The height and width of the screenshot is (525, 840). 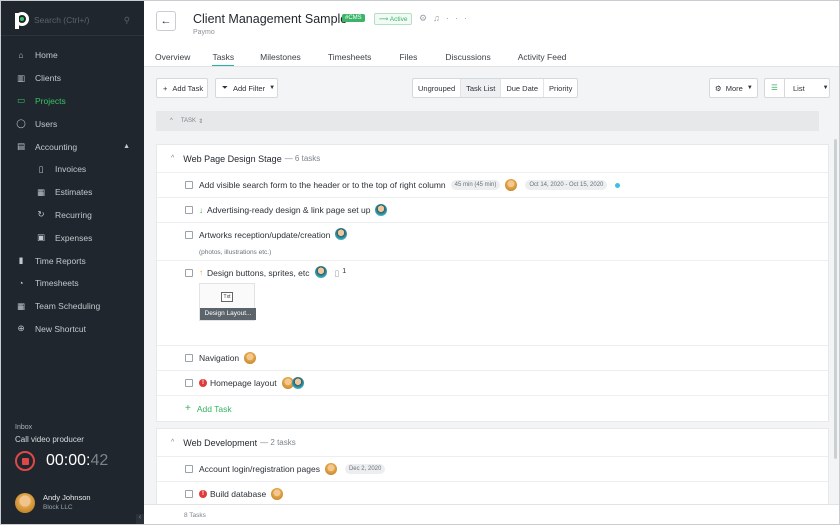 What do you see at coordinates (302, 158) in the screenshot?
I see `group-count: — 6 tasks` at bounding box center [302, 158].